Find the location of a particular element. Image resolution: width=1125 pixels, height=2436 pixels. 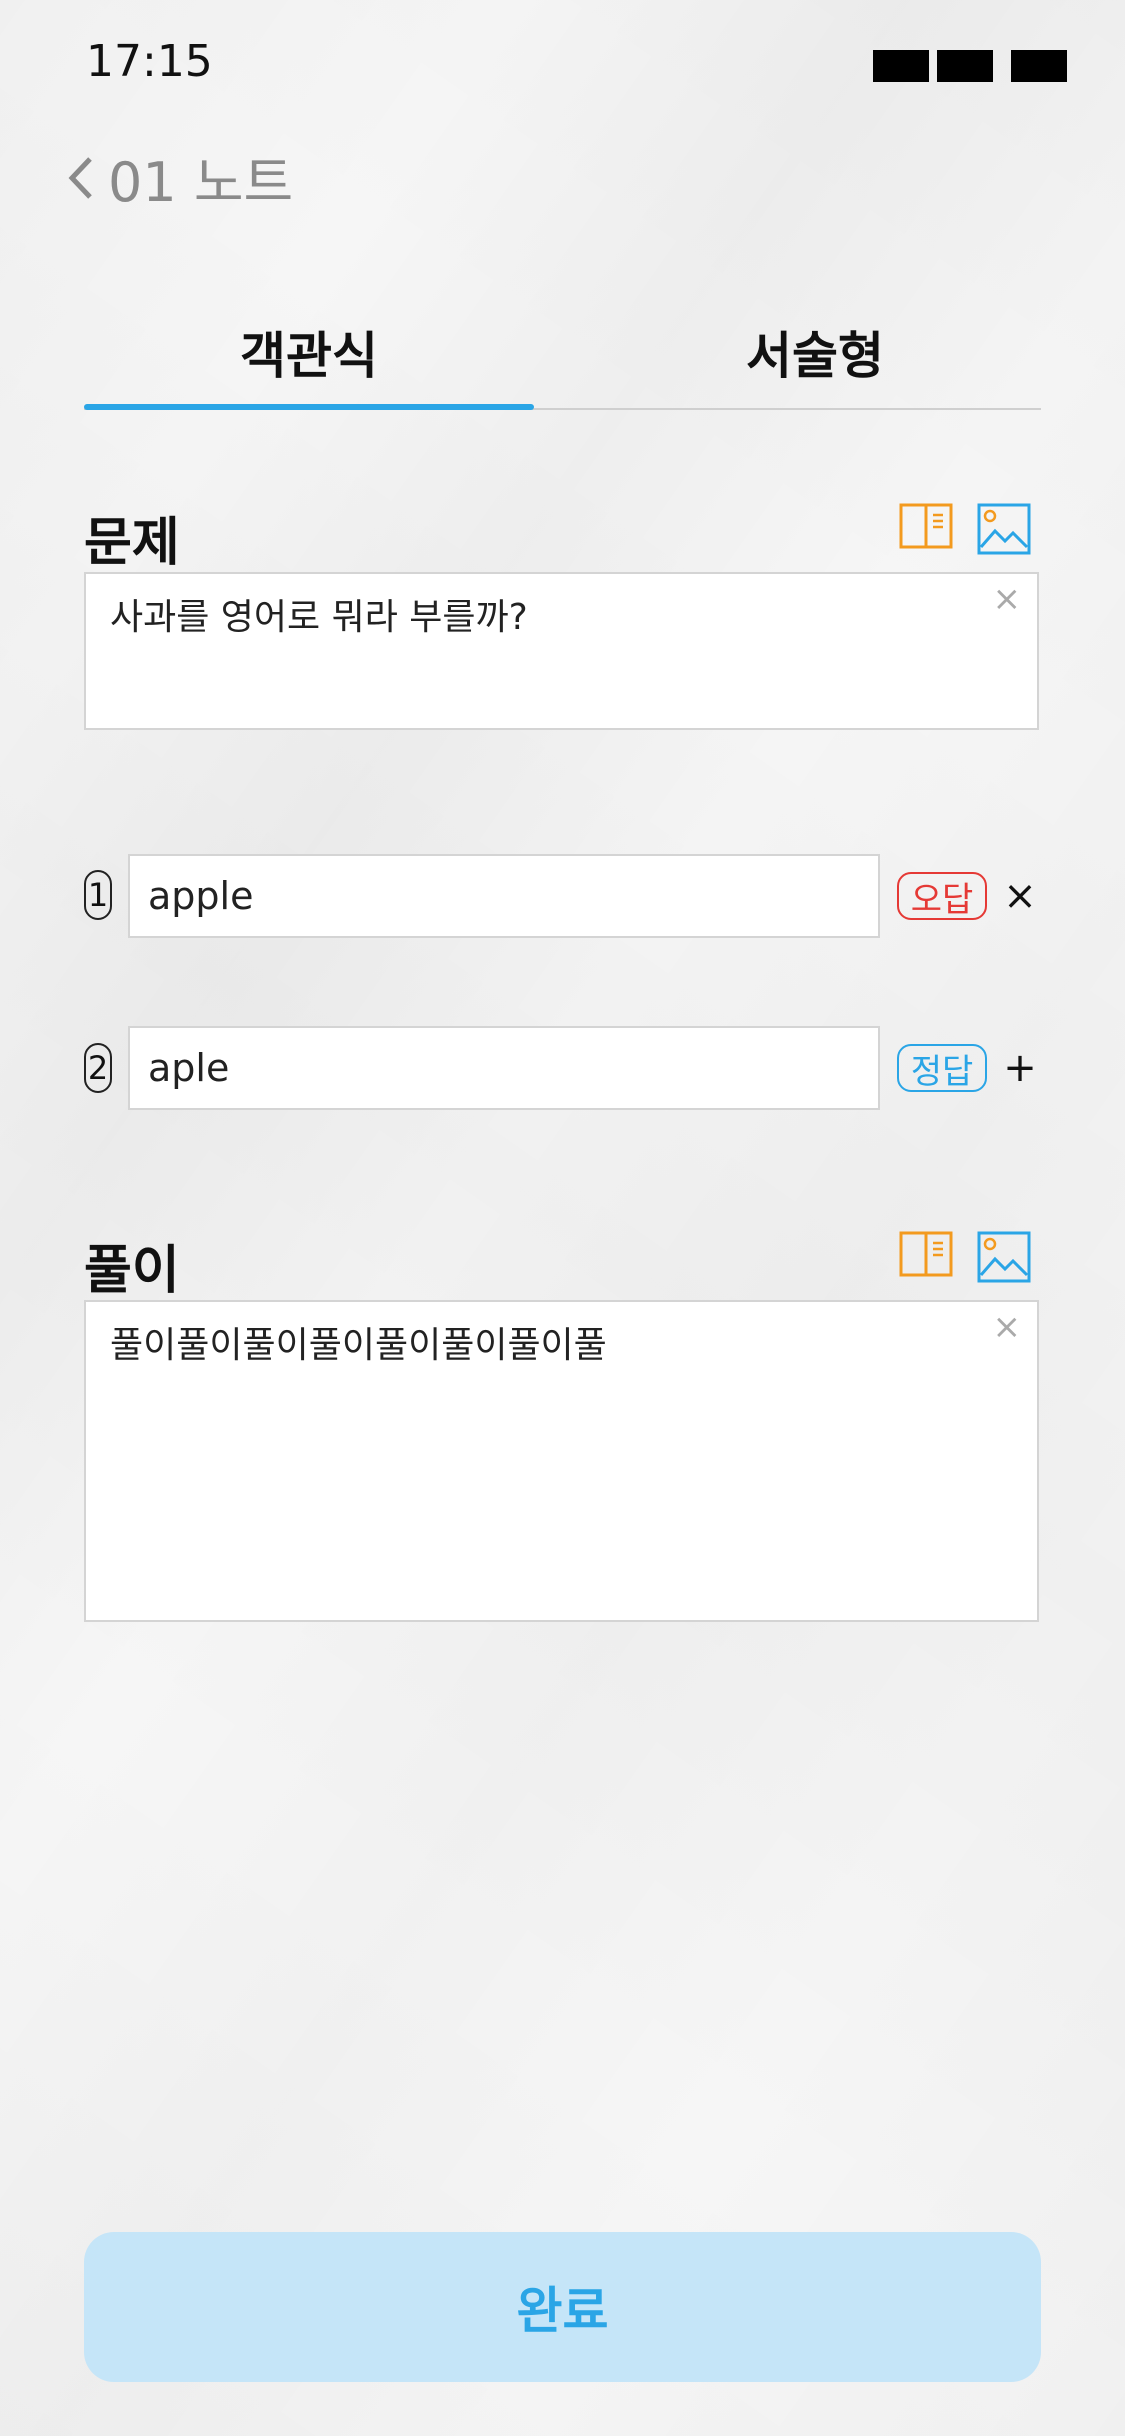

question-text: 사과를 영어로 뭐라 부를까? is located at coordinates (319, 617).